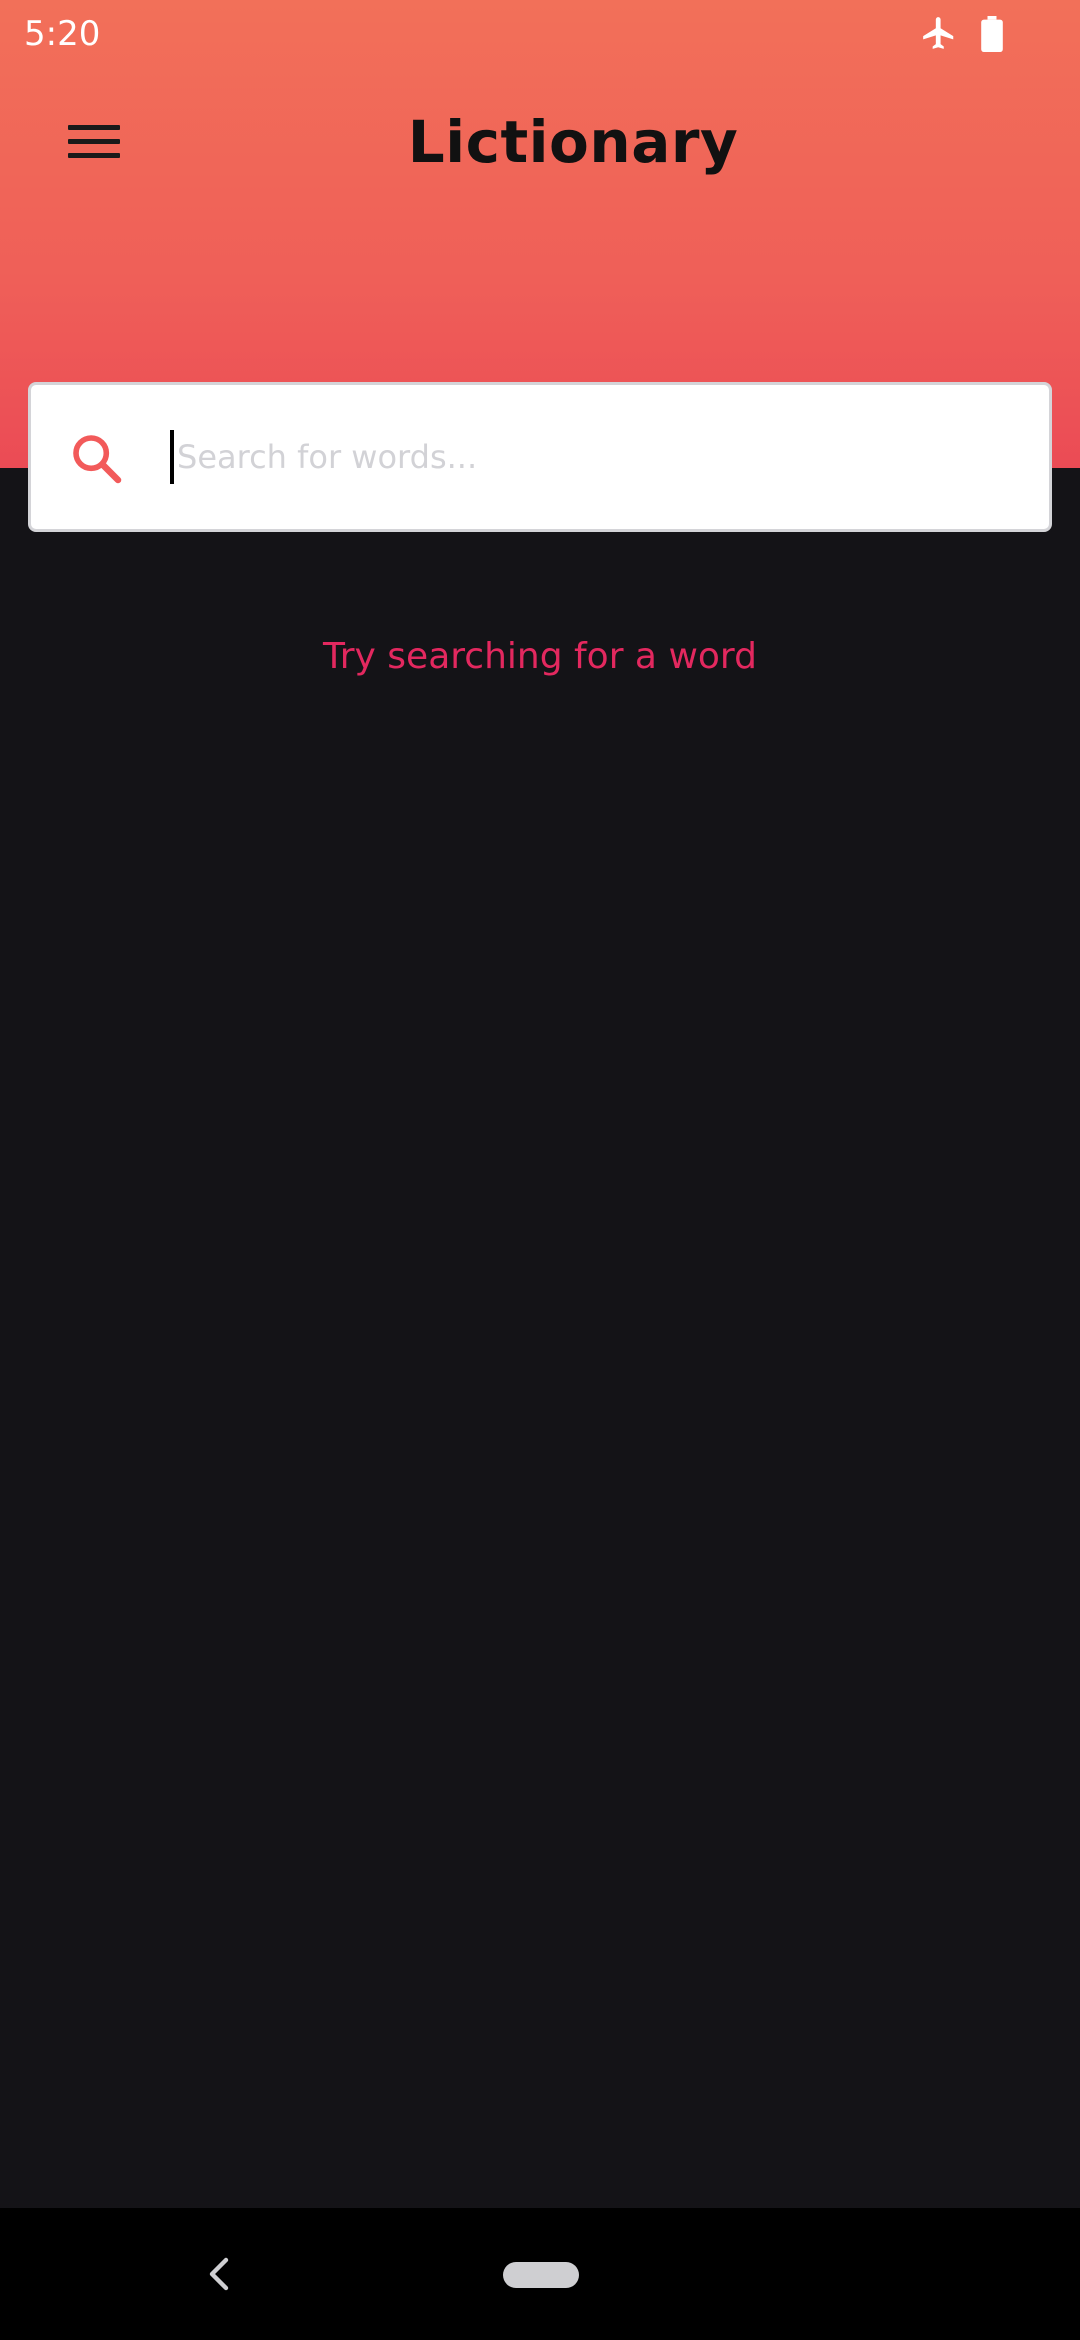 The width and height of the screenshot is (1080, 2340). I want to click on airplane-icon, so click(938, 33).